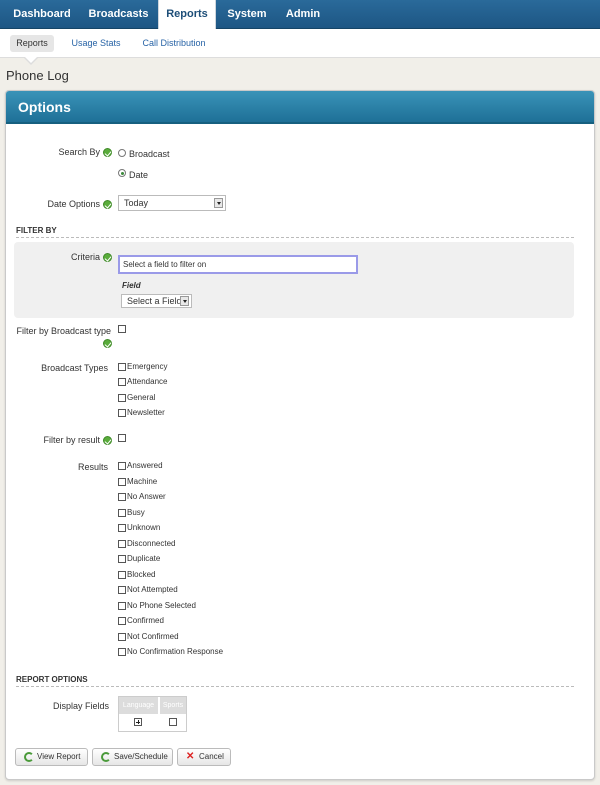 This screenshot has height=785, width=600. I want to click on field-select: Select a Field, so click(156, 301).